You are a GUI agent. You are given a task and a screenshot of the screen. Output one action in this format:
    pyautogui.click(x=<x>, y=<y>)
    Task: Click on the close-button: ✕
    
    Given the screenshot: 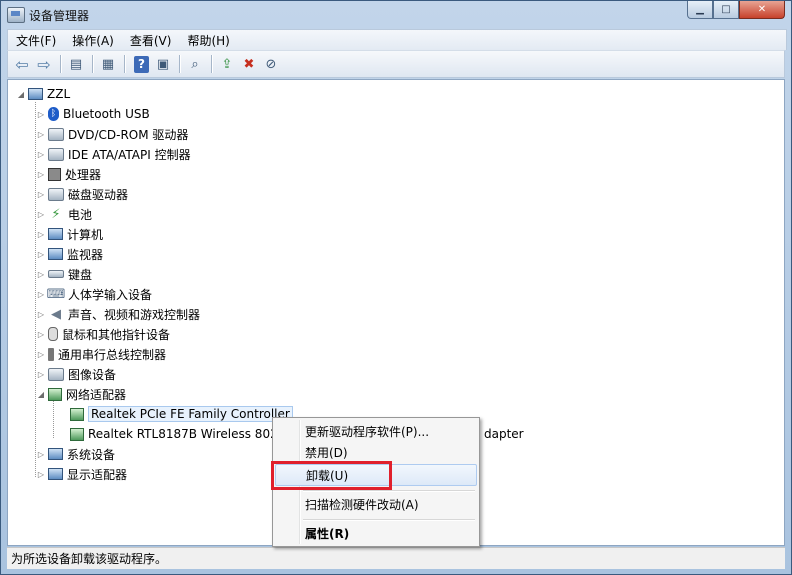 What is the action you would take?
    pyautogui.click(x=762, y=10)
    